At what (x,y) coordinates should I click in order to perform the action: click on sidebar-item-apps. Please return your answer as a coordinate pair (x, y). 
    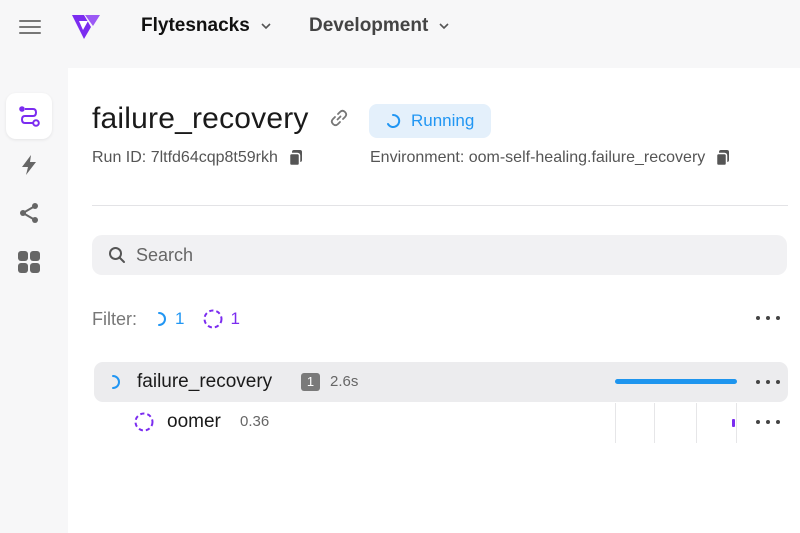
    Looking at the image, I should click on (29, 262).